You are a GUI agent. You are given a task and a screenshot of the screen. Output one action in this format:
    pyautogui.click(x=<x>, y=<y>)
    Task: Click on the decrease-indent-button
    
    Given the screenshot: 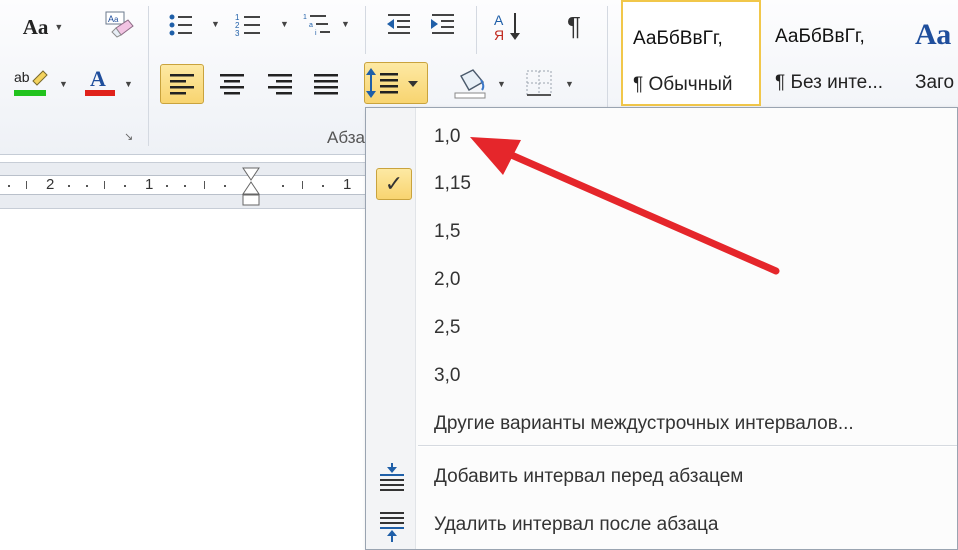 What is the action you would take?
    pyautogui.click(x=399, y=25)
    